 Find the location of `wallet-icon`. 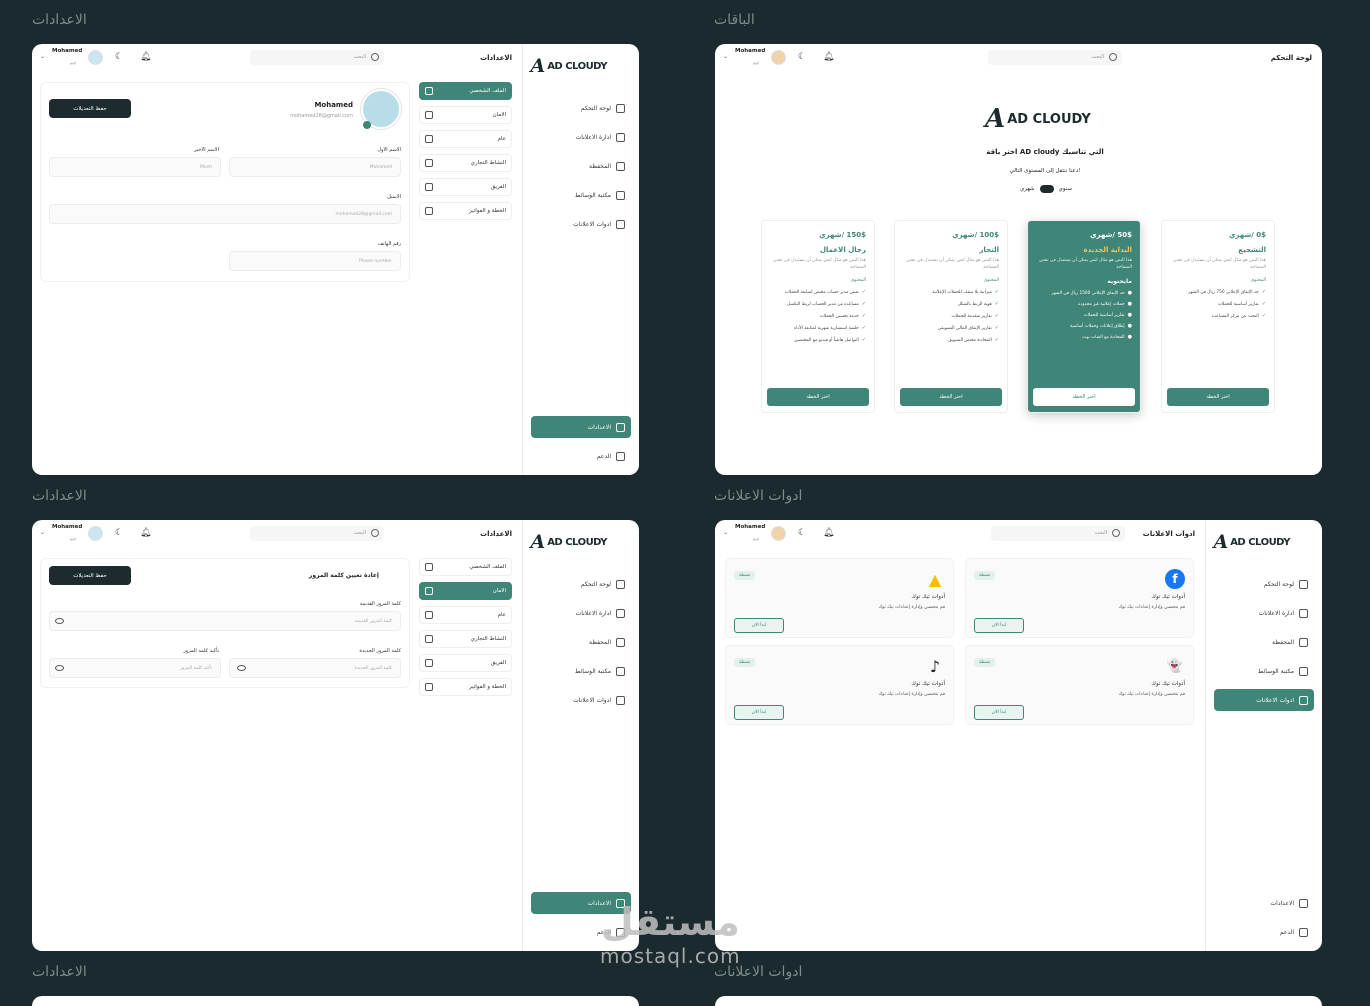

wallet-icon is located at coordinates (620, 166).